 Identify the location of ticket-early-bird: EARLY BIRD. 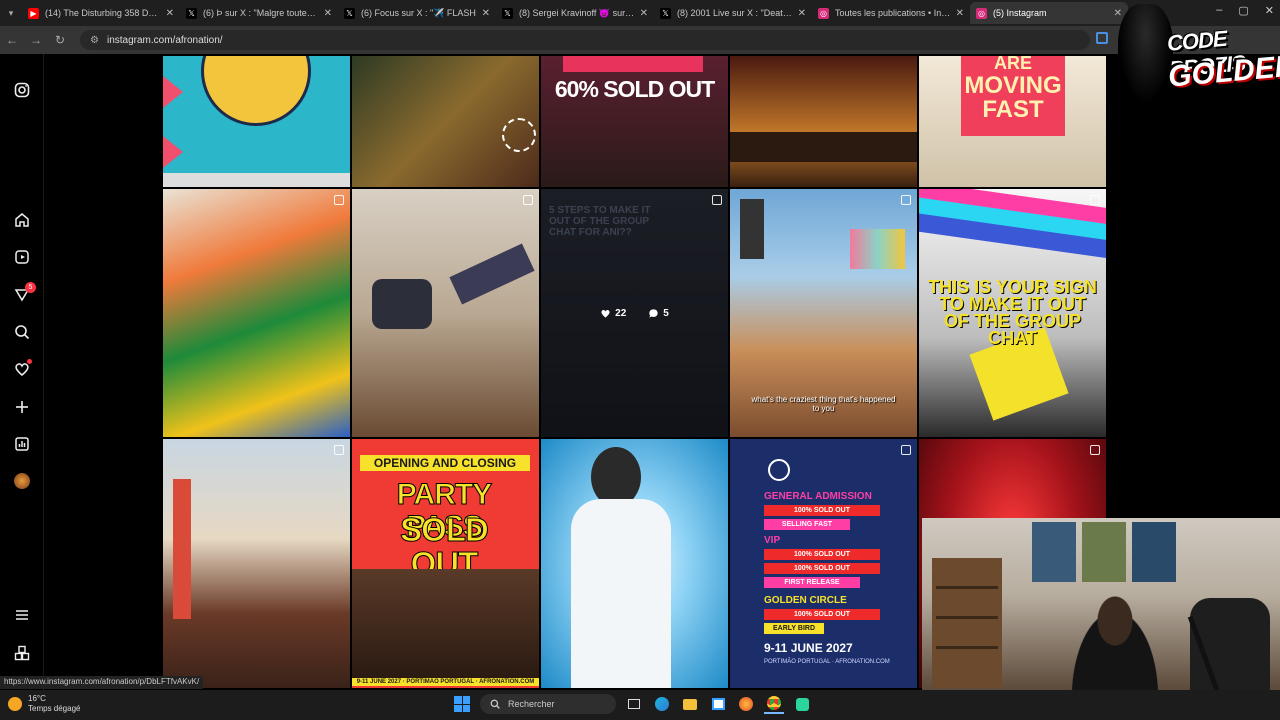
(794, 628).